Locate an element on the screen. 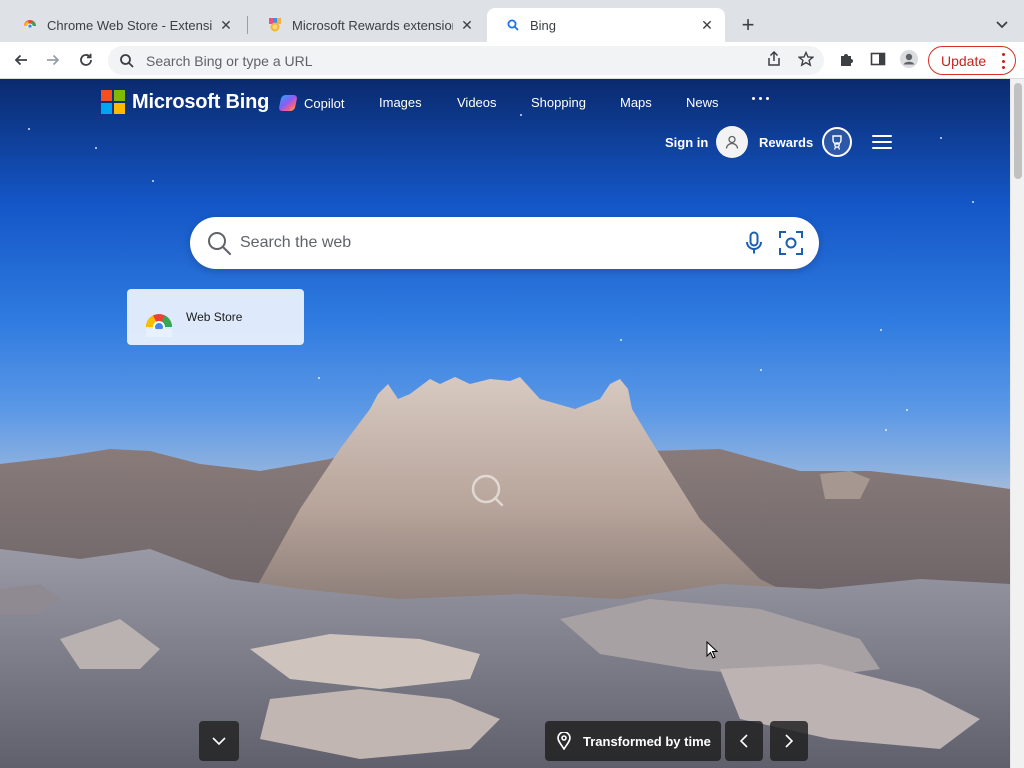 The image size is (1024, 768). next-image-button is located at coordinates (789, 741).